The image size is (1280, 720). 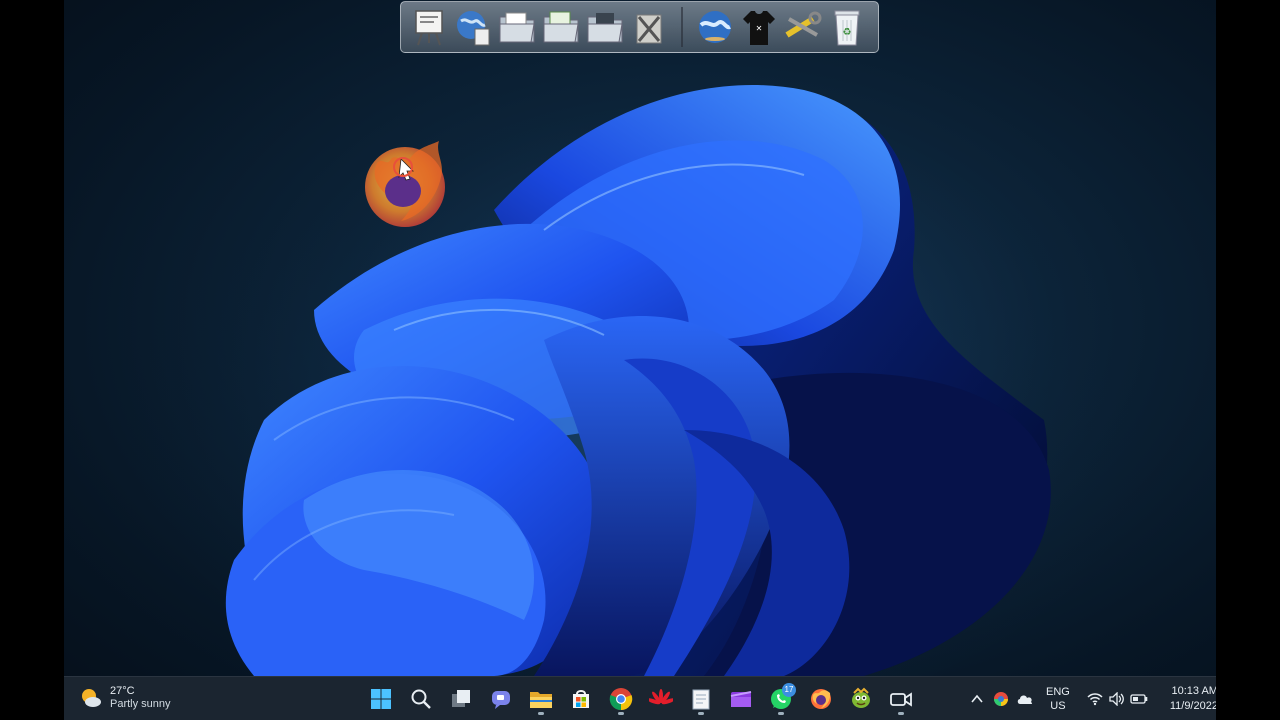 What do you see at coordinates (781, 699) in the screenshot?
I see `whatsapp-button: 17` at bounding box center [781, 699].